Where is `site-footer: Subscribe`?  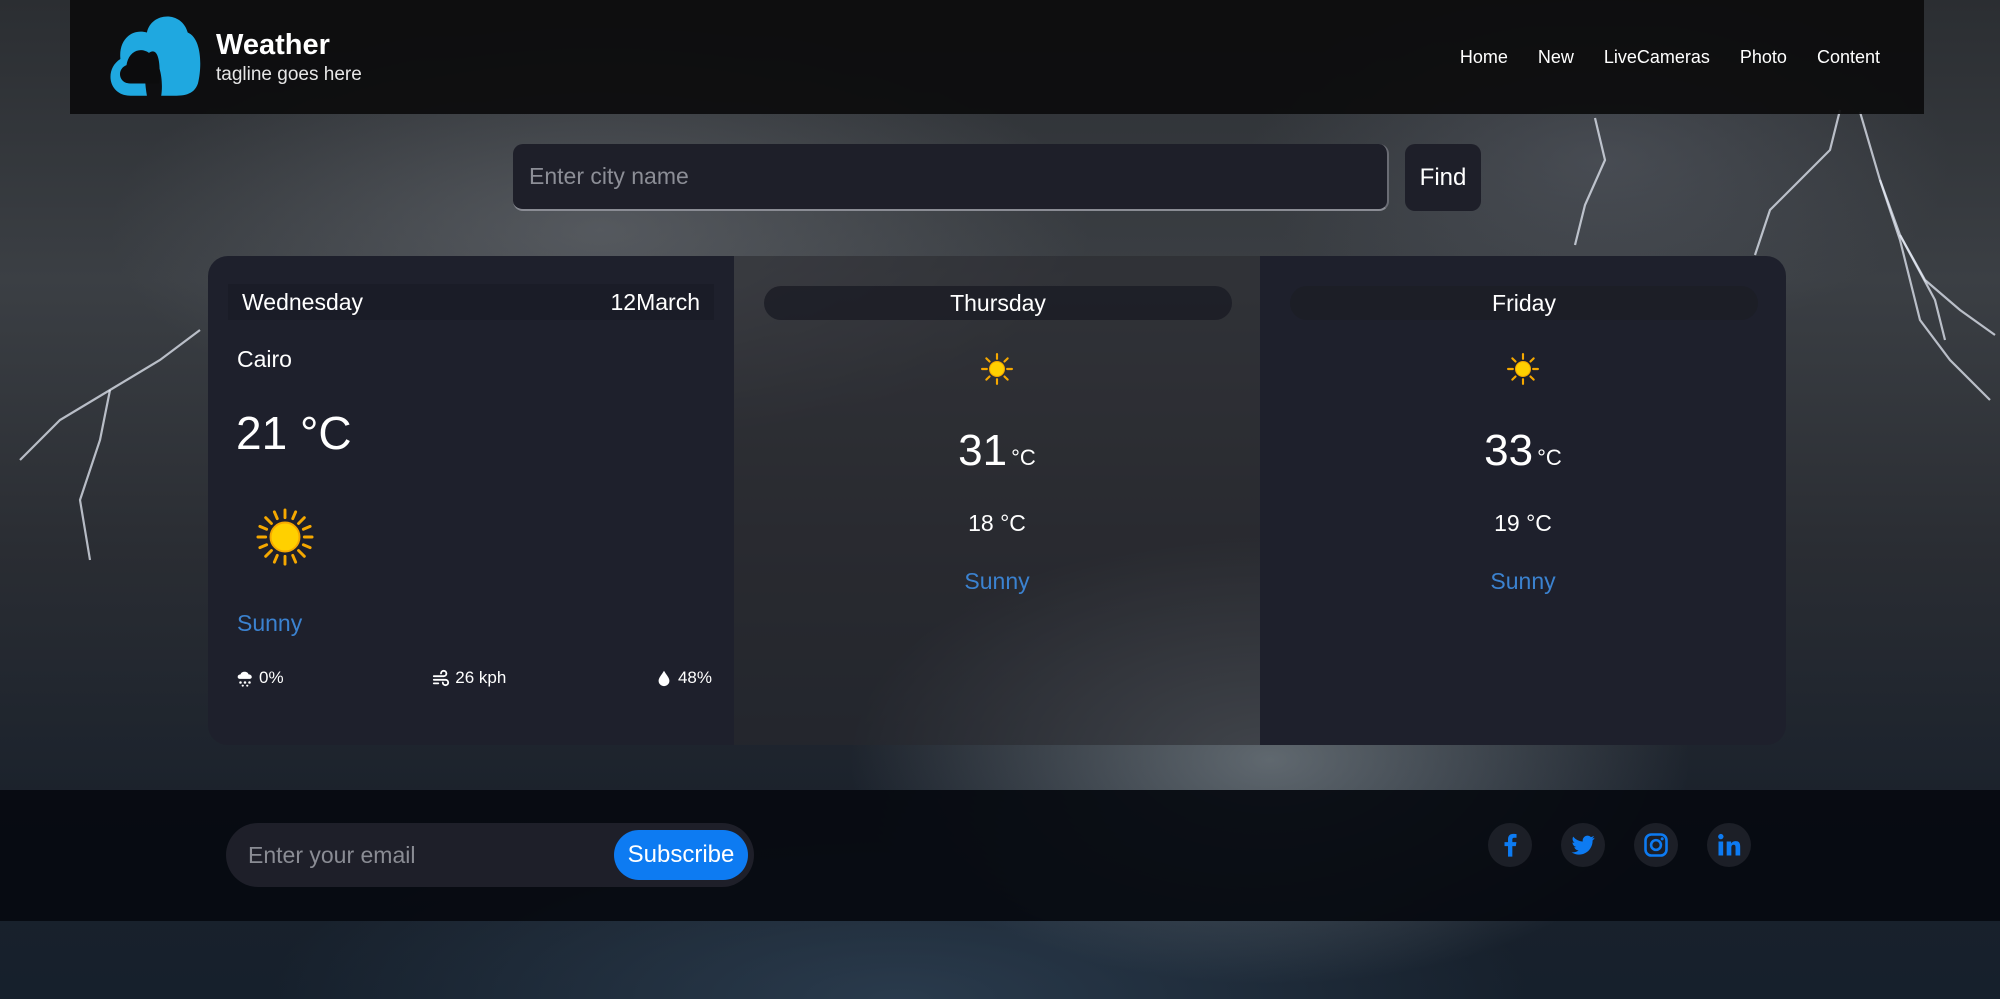 site-footer: Subscribe is located at coordinates (1000, 855).